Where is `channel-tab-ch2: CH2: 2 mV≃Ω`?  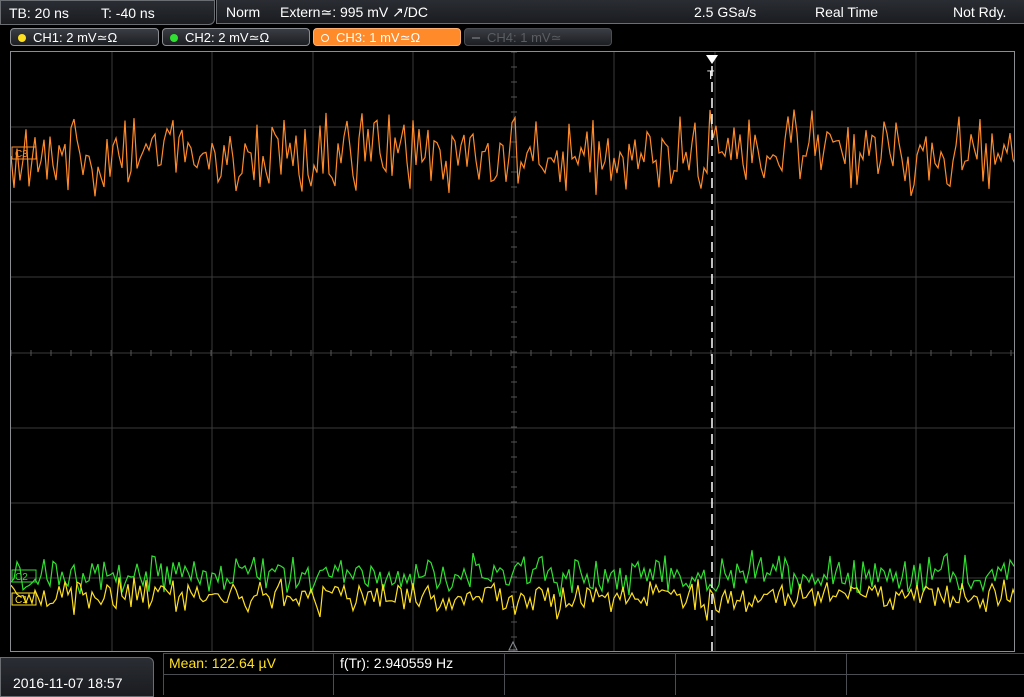
channel-tab-ch2: CH2: 2 mV≃Ω is located at coordinates (236, 37).